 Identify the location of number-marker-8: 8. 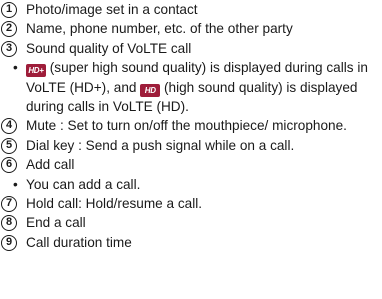
(9, 223).